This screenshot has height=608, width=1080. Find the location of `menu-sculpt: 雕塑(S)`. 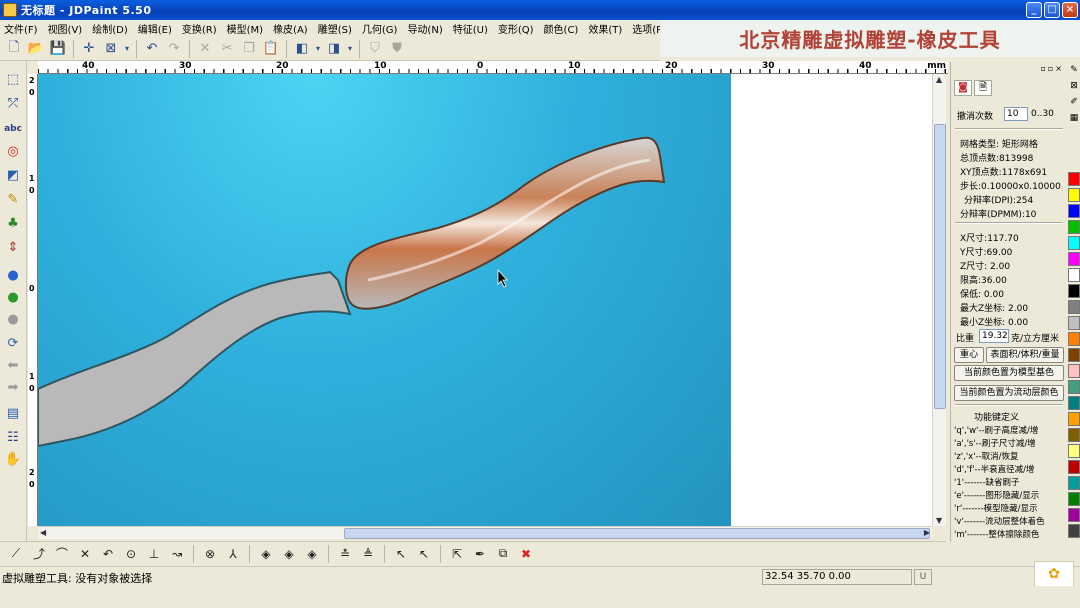

menu-sculpt: 雕塑(S) is located at coordinates (336, 28).